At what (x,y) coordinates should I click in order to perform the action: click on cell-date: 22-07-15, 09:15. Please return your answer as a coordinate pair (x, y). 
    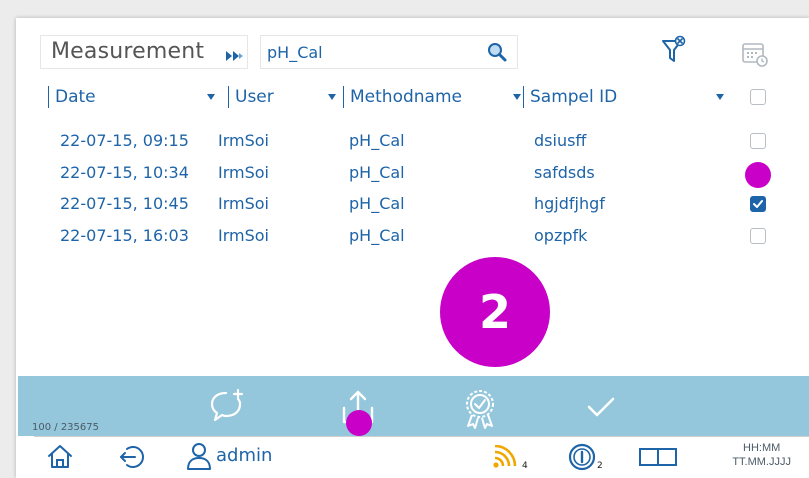
    Looking at the image, I should click on (124, 140).